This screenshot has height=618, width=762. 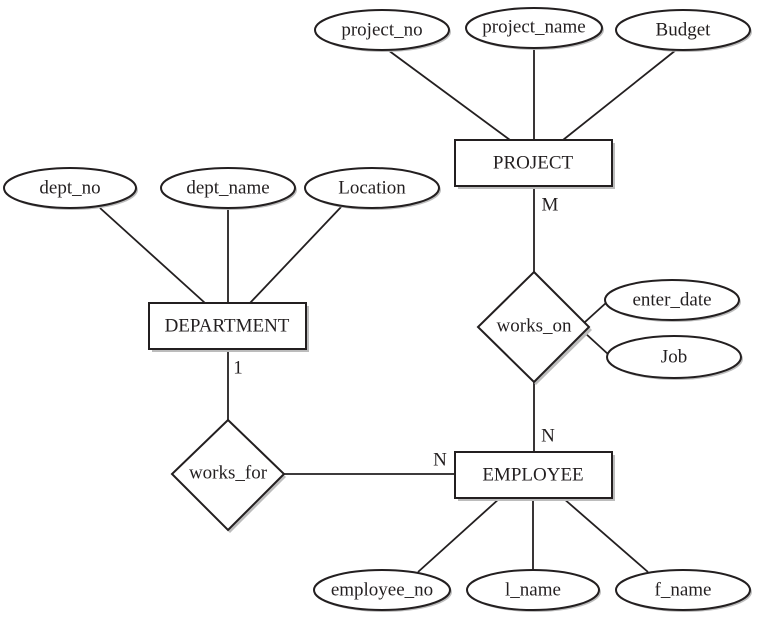 I want to click on attribute-label: f_name, so click(x=683, y=590).